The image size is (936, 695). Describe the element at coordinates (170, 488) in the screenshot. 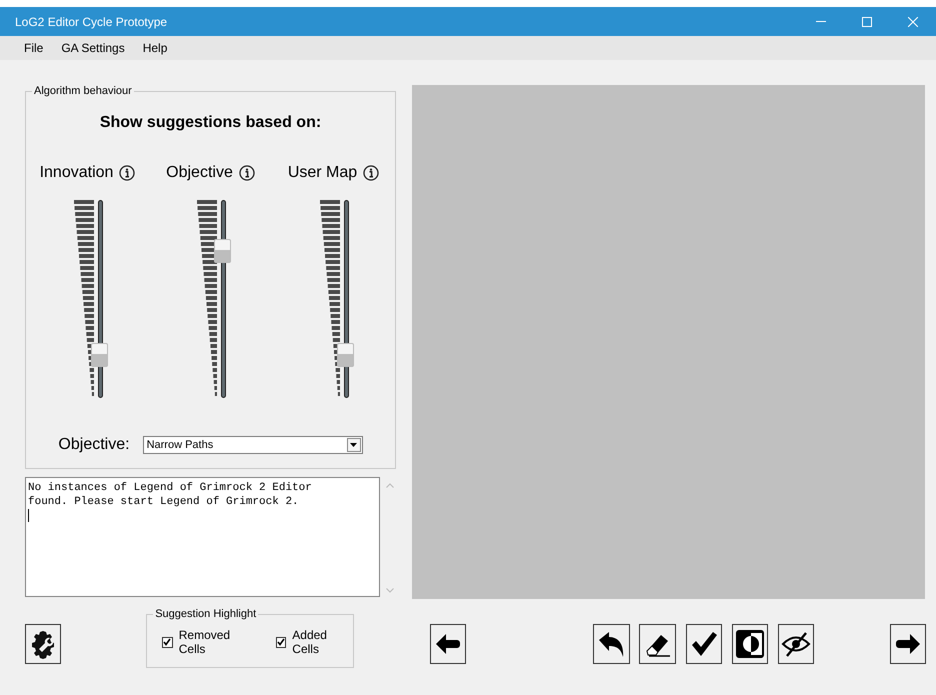

I see `log-line: No instances of Legend of Grimrock 2 Editor` at that location.